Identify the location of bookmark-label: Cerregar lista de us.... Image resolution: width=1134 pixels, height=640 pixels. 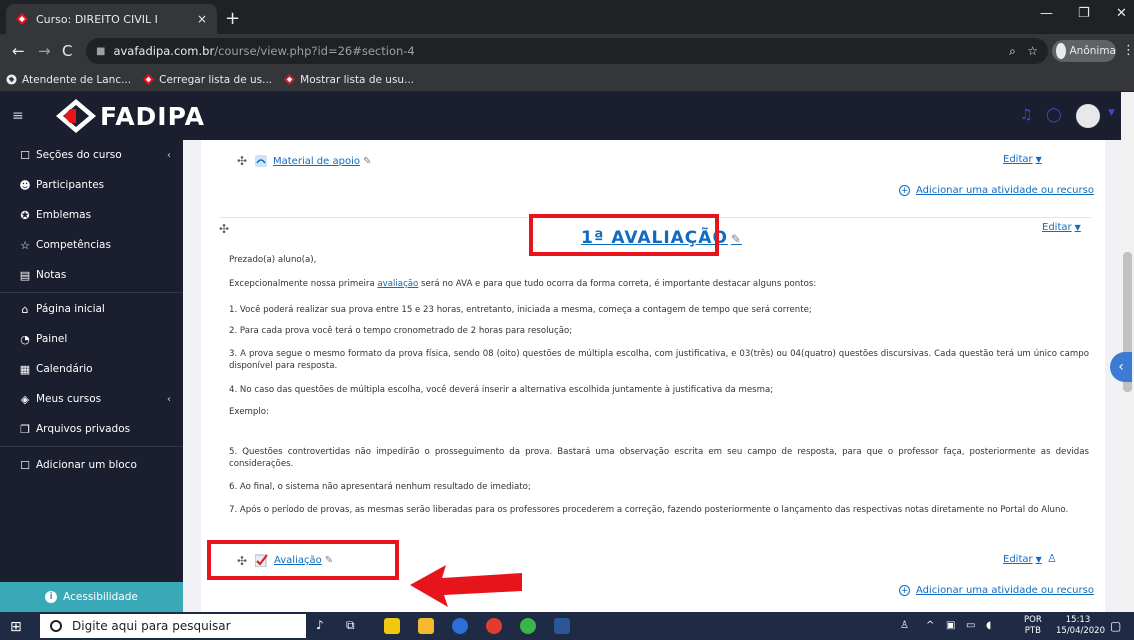
(216, 79).